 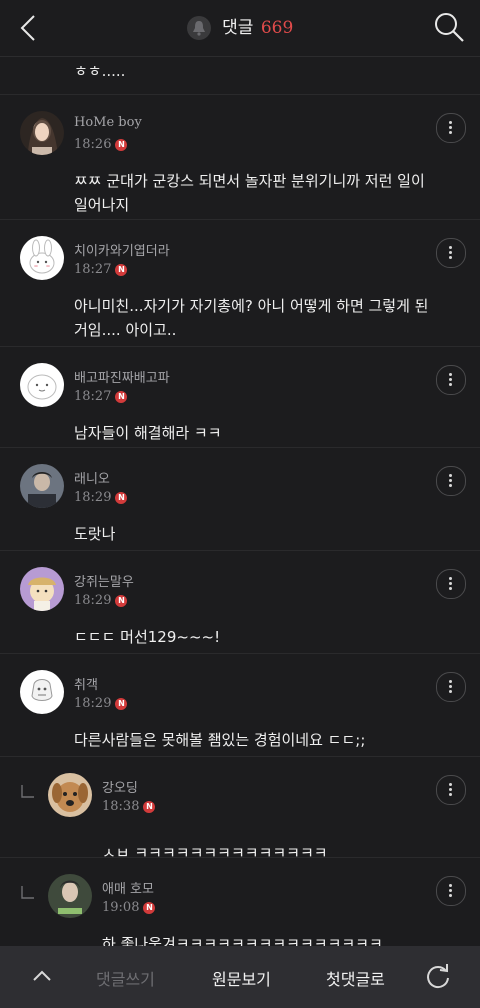 What do you see at coordinates (108, 122) in the screenshot?
I see `comment-author: HoMe boy` at bounding box center [108, 122].